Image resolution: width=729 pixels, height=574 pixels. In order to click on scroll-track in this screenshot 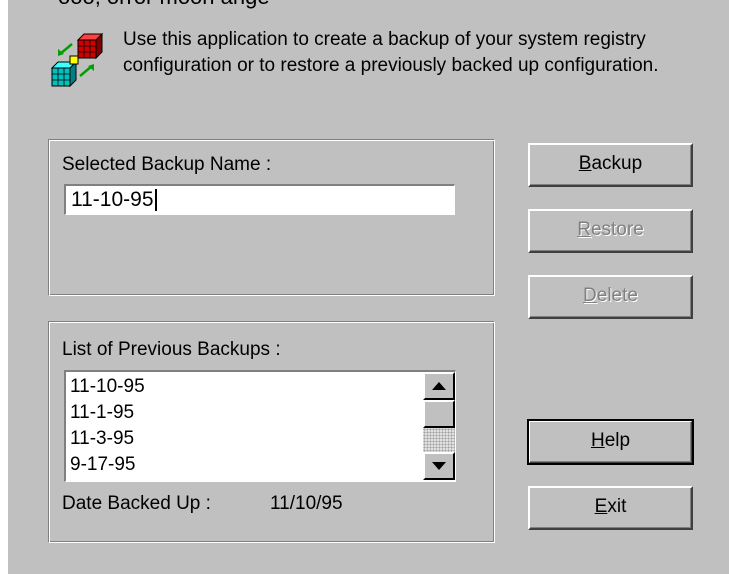, I will do `click(439, 440)`.